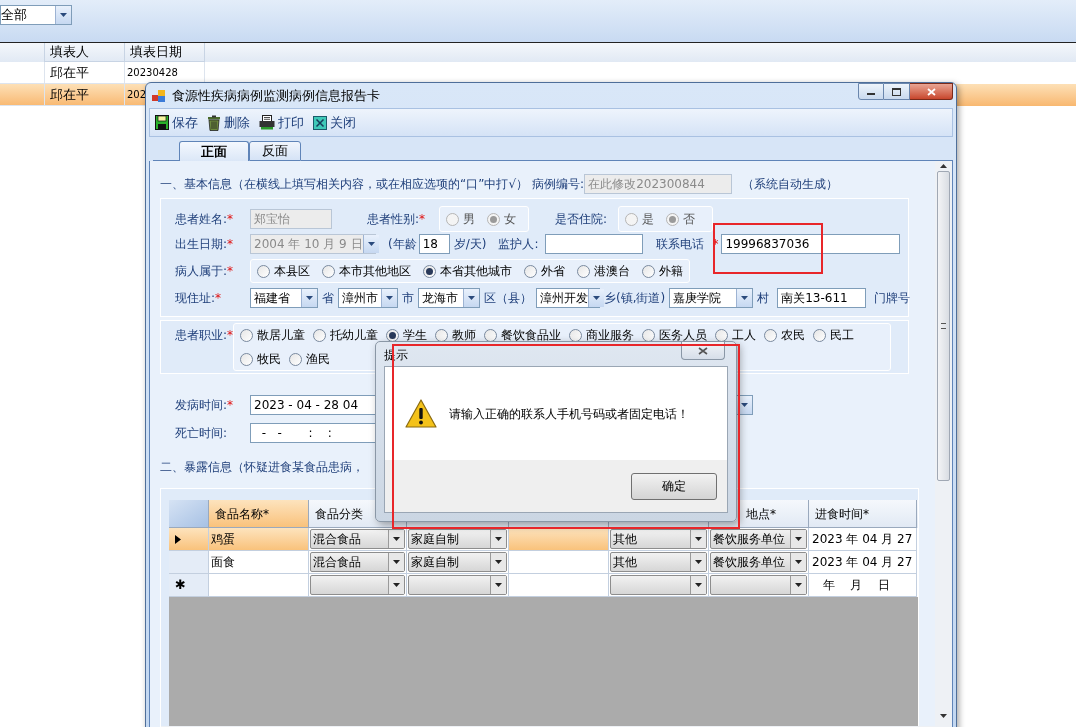  Describe the element at coordinates (897, 91) in the screenshot. I see `maximize-button` at that location.